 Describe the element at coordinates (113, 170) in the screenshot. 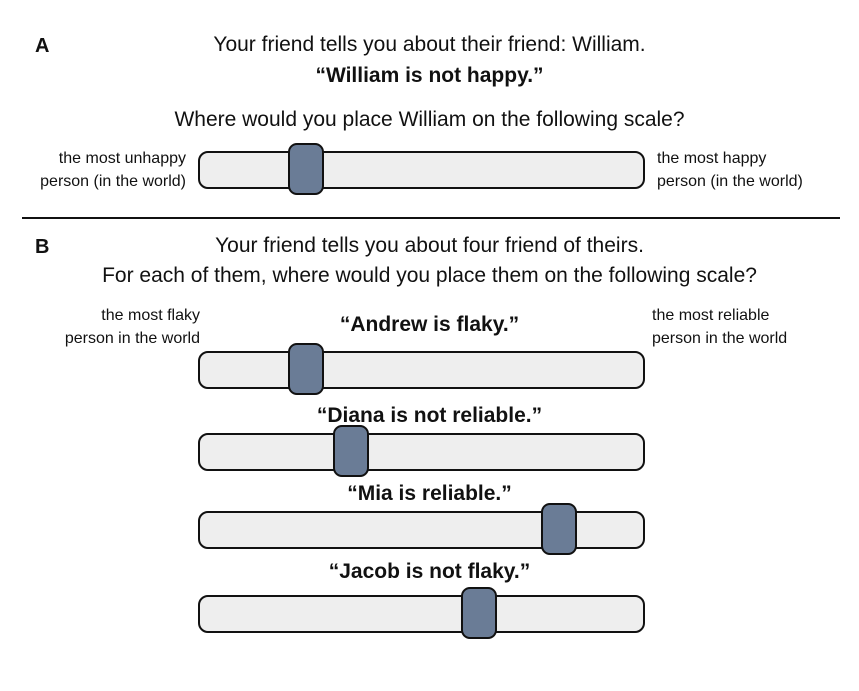

I see `panel-a-left-scale-label: the most unhappy person (in the world)` at that location.